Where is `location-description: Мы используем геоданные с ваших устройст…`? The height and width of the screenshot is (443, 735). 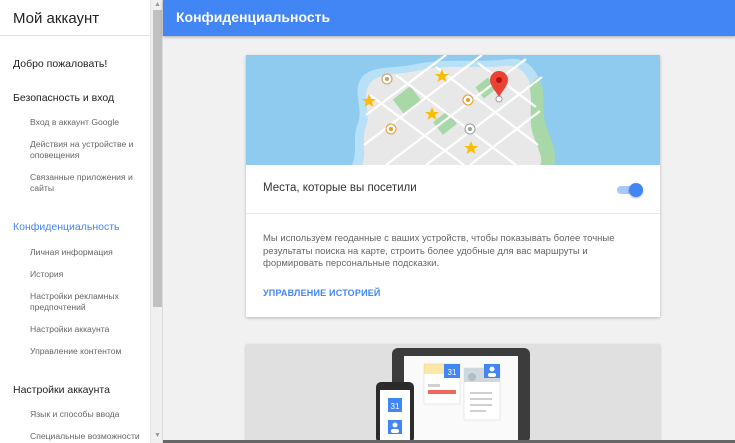 location-description: Мы используем геоданные с ваших устройст… is located at coordinates (439, 251).